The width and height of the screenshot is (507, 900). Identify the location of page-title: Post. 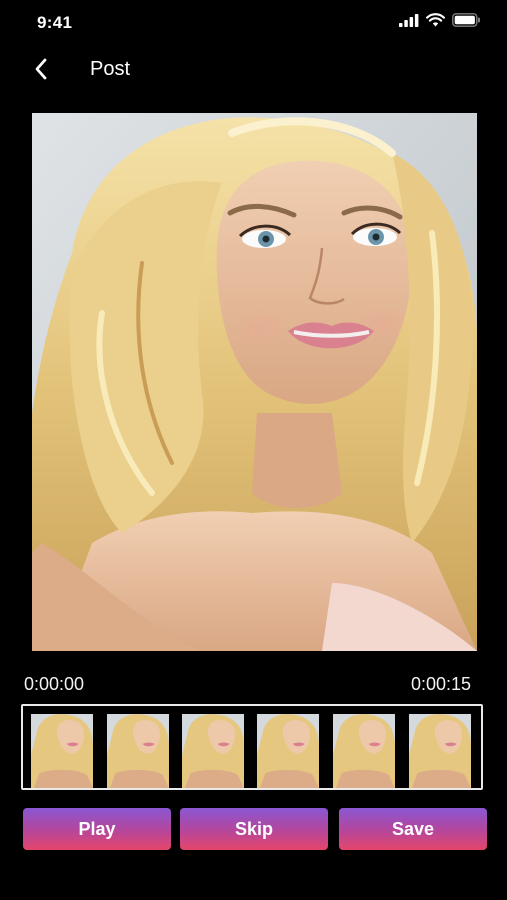
(110, 69).